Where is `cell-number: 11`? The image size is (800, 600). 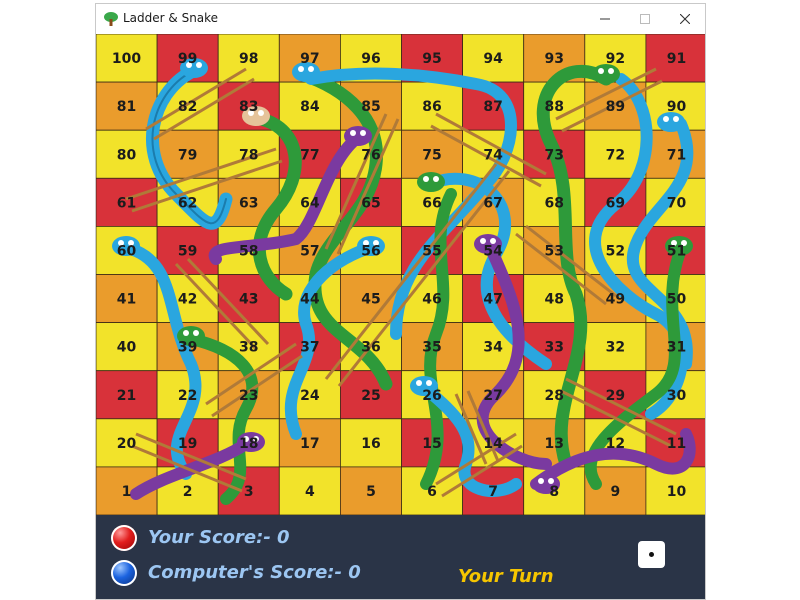
cell-number: 11 is located at coordinates (676, 444).